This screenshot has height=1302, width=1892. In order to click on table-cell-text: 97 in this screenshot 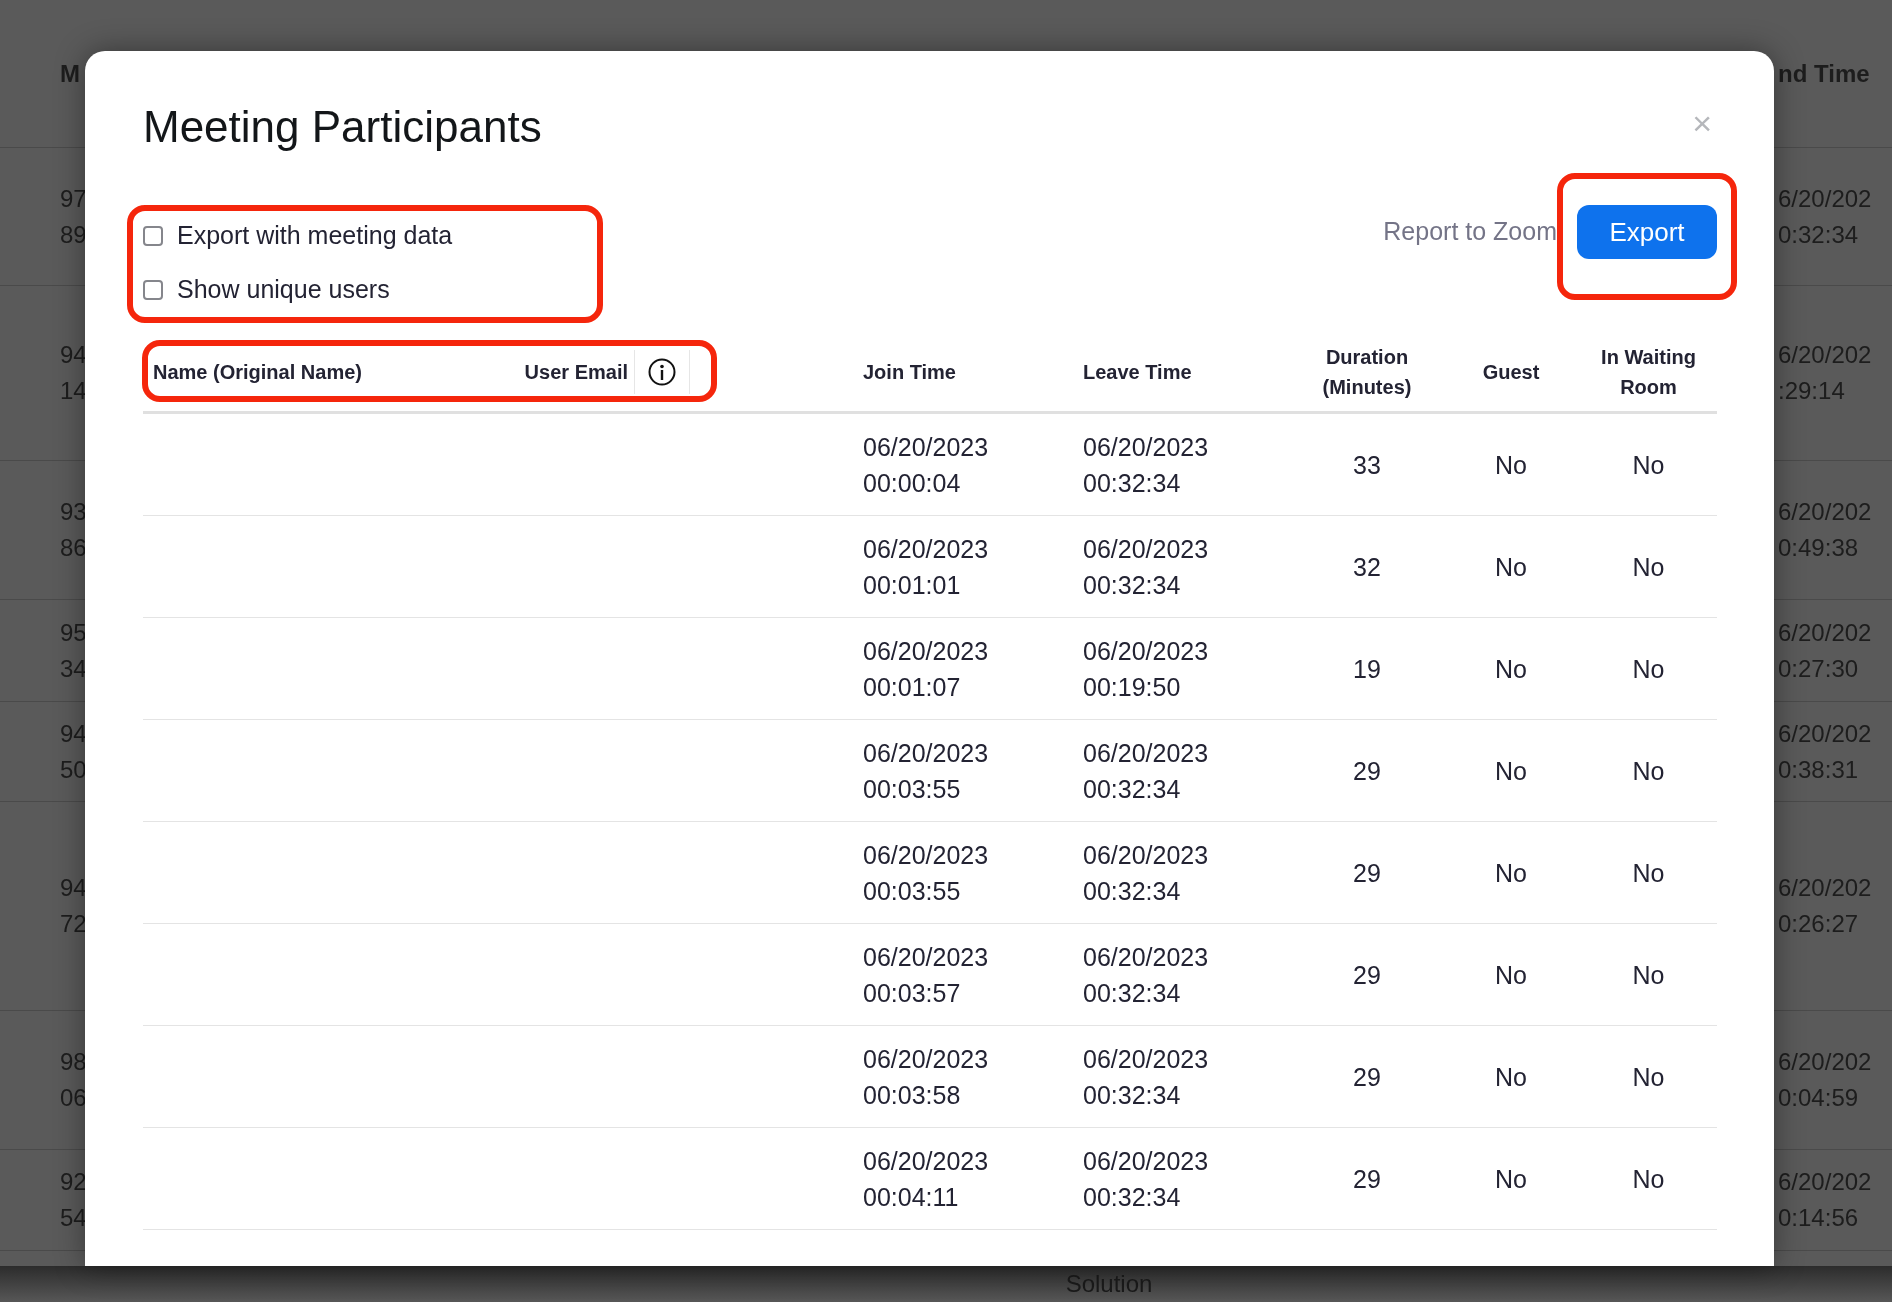, I will do `click(73, 198)`.